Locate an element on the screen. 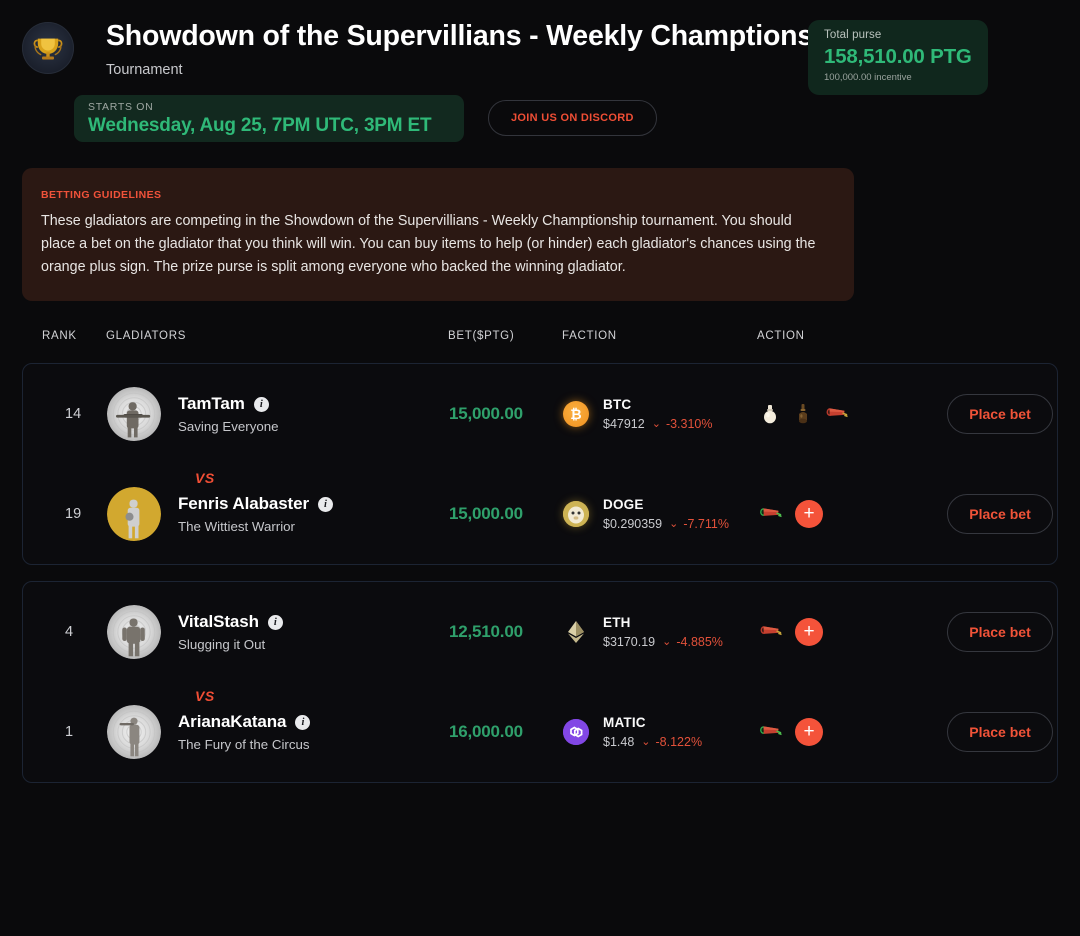  gladiator-bet-amount: 15,000.00 is located at coordinates (486, 514).